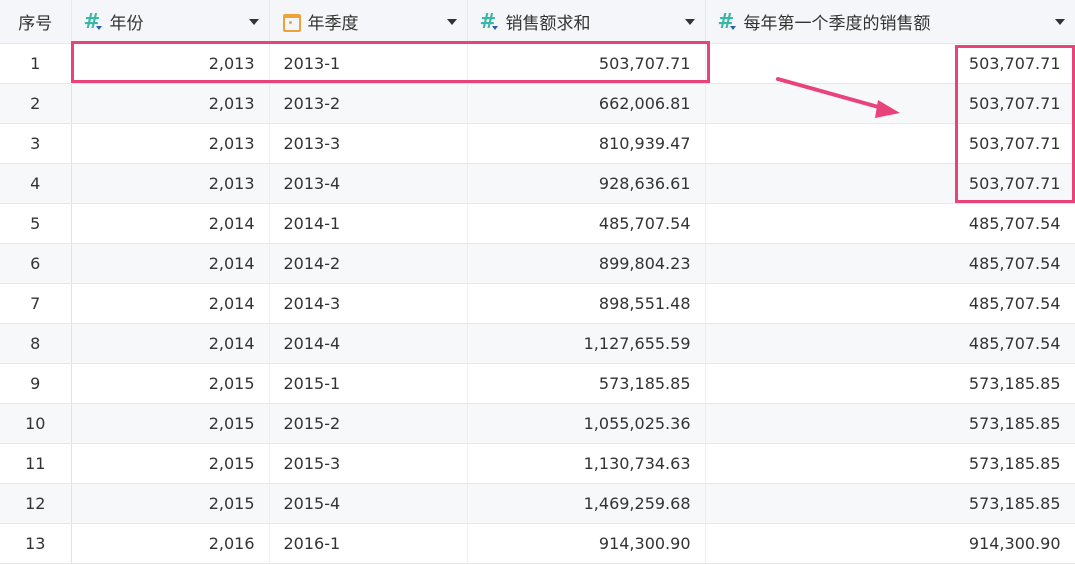  What do you see at coordinates (830, 93) in the screenshot?
I see `arrow-shaft` at bounding box center [830, 93].